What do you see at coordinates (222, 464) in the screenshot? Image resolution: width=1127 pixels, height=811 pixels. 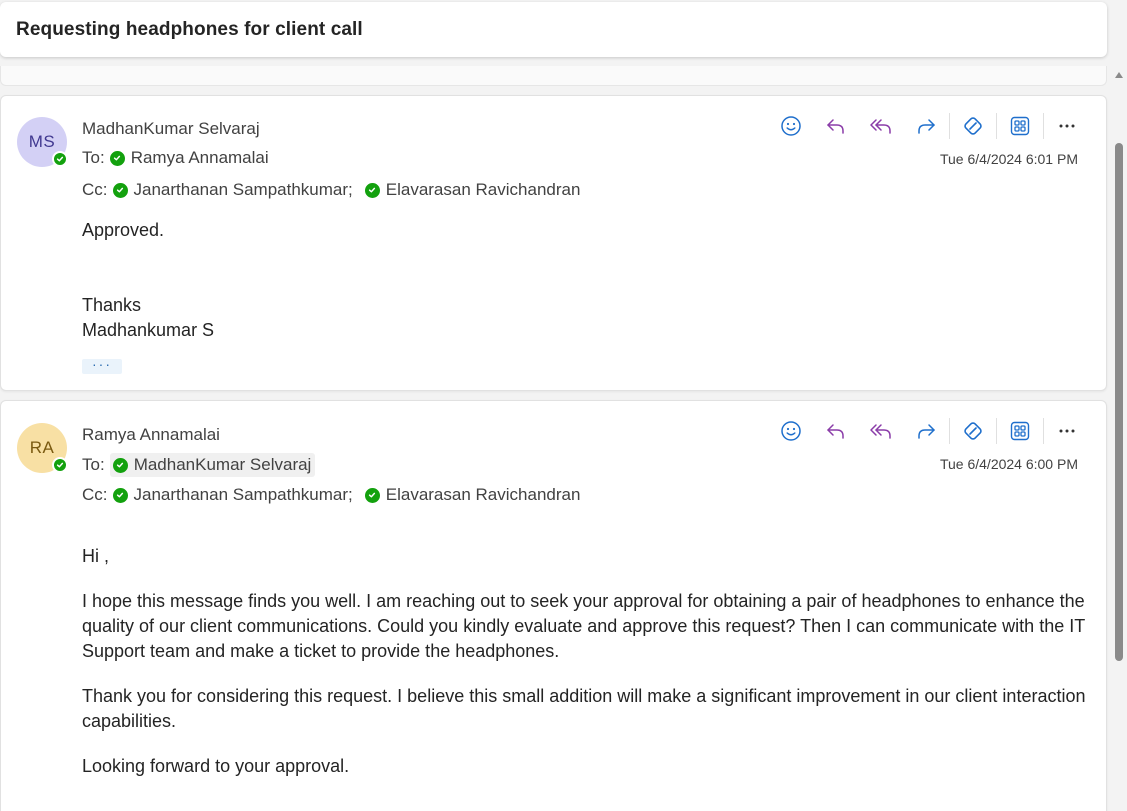 I see `recipient-name: MadhanKumar Selvaraj` at bounding box center [222, 464].